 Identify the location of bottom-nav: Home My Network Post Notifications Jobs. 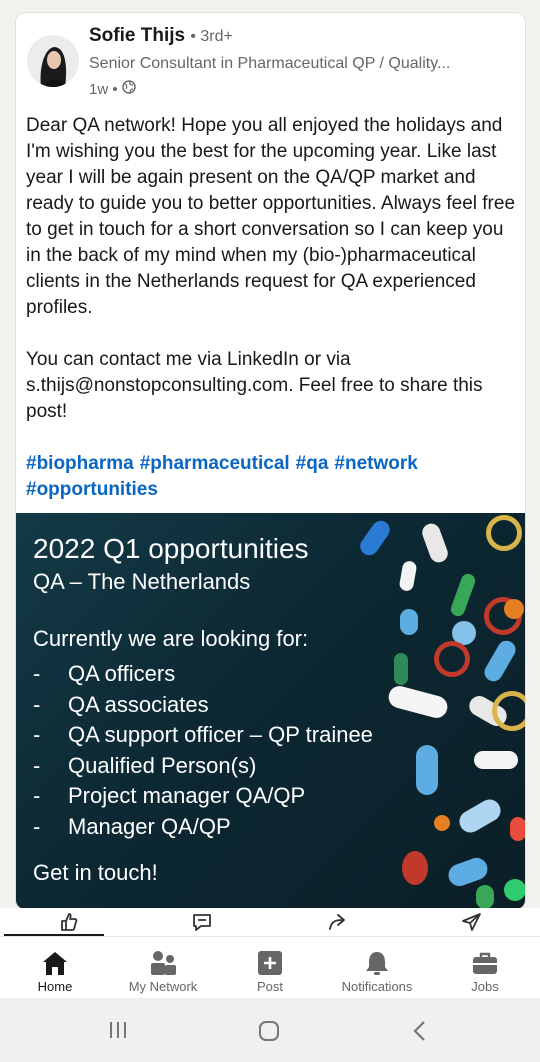
(270, 967).